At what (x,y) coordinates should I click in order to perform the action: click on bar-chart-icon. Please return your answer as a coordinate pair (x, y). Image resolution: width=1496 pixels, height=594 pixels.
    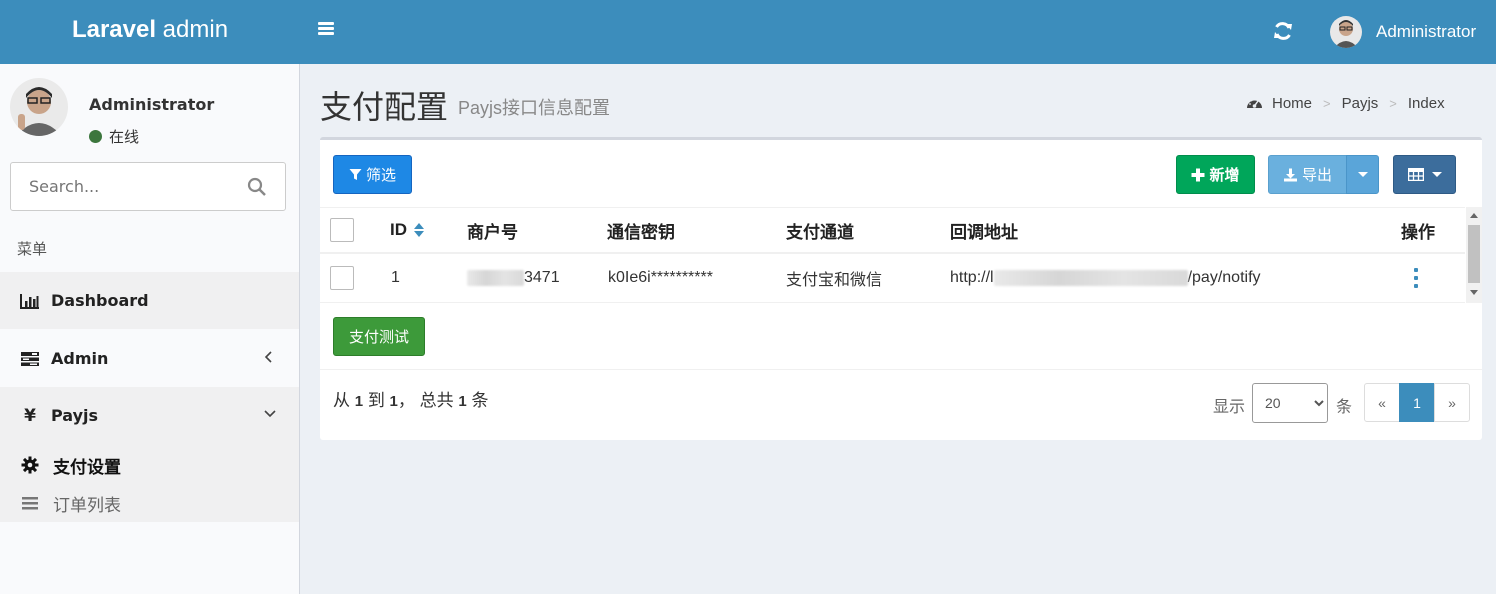
    Looking at the image, I should click on (30, 301).